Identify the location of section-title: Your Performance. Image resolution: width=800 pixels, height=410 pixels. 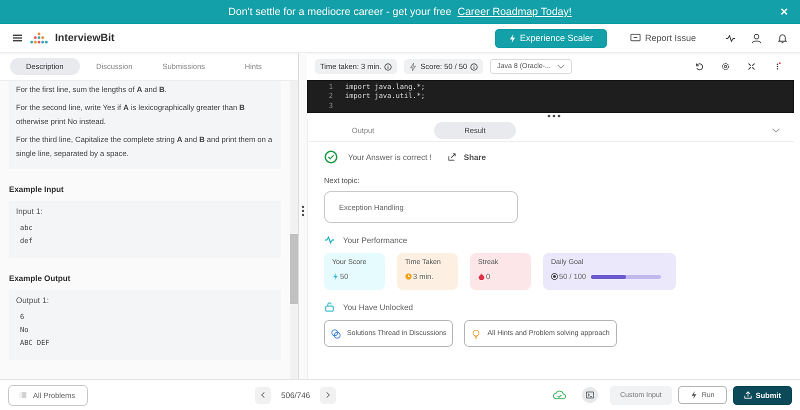
(375, 240).